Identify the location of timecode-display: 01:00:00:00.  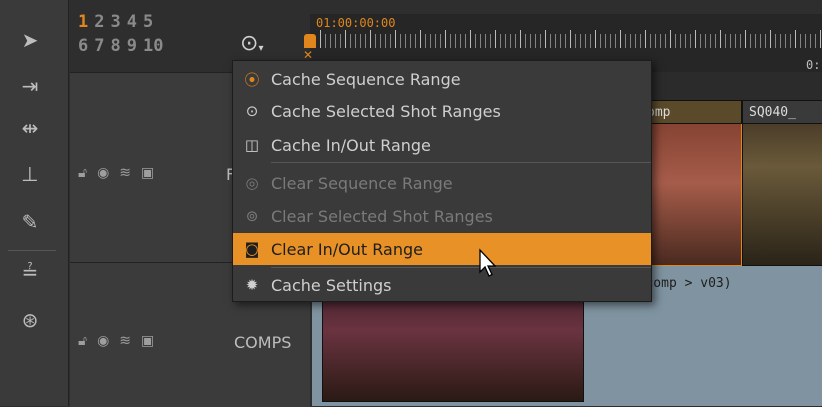
(356, 23).